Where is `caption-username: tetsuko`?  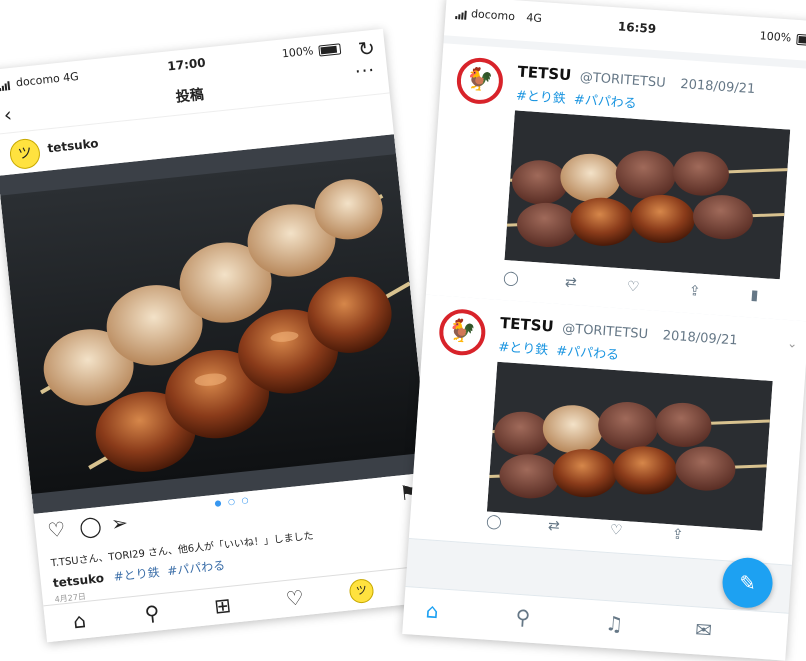
caption-username: tetsuko is located at coordinates (78, 580).